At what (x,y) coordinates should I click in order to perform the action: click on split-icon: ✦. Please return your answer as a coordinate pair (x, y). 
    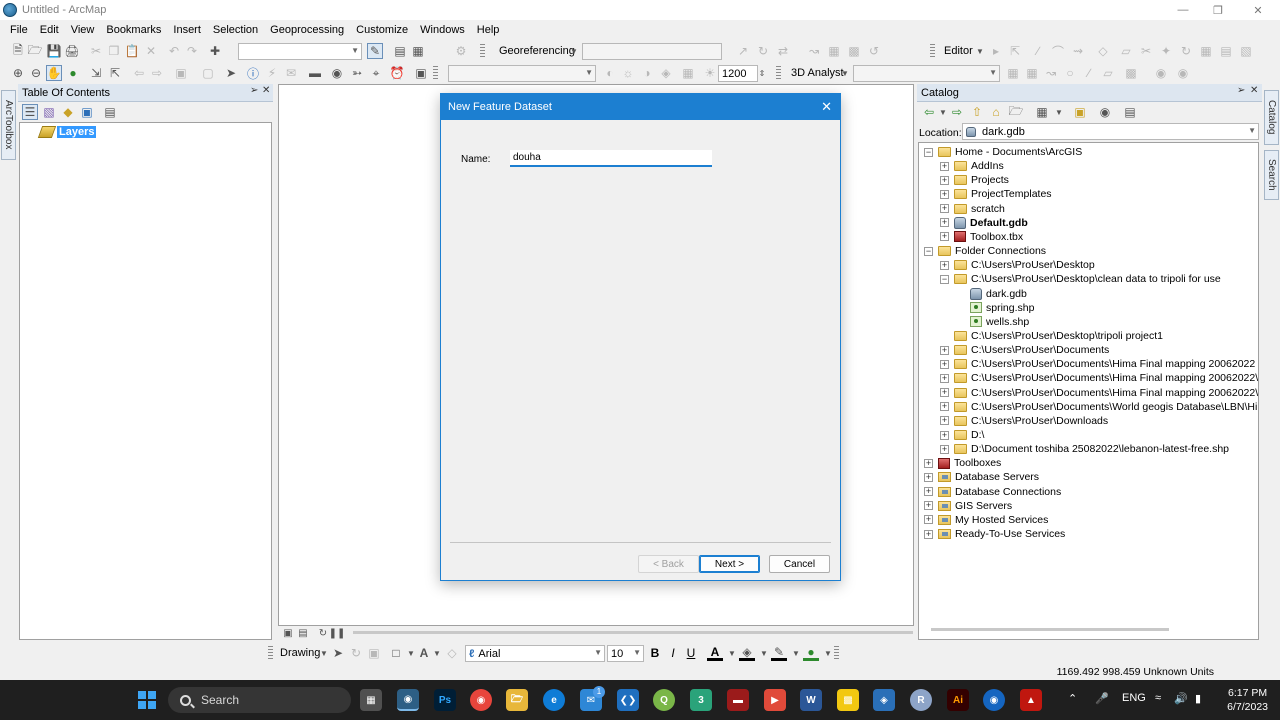
    Looking at the image, I should click on (1166, 51).